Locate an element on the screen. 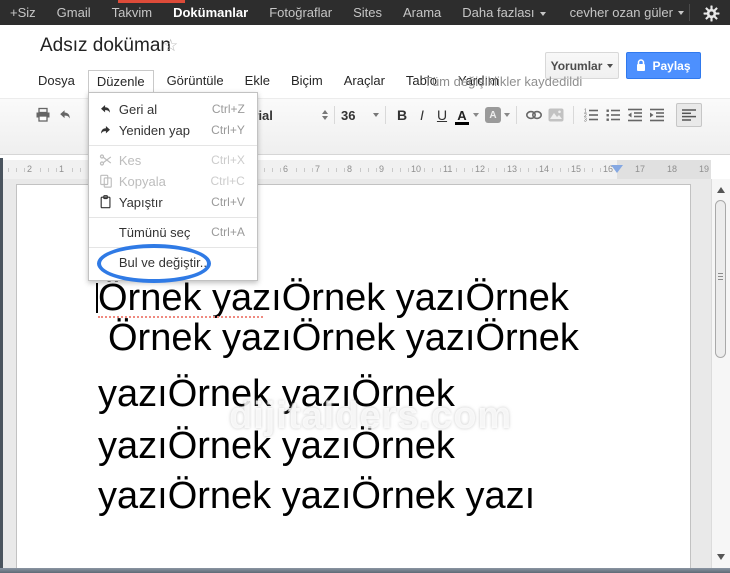 This screenshot has height=573, width=730. topbar-link-8: Daha fazlası is located at coordinates (504, 12).